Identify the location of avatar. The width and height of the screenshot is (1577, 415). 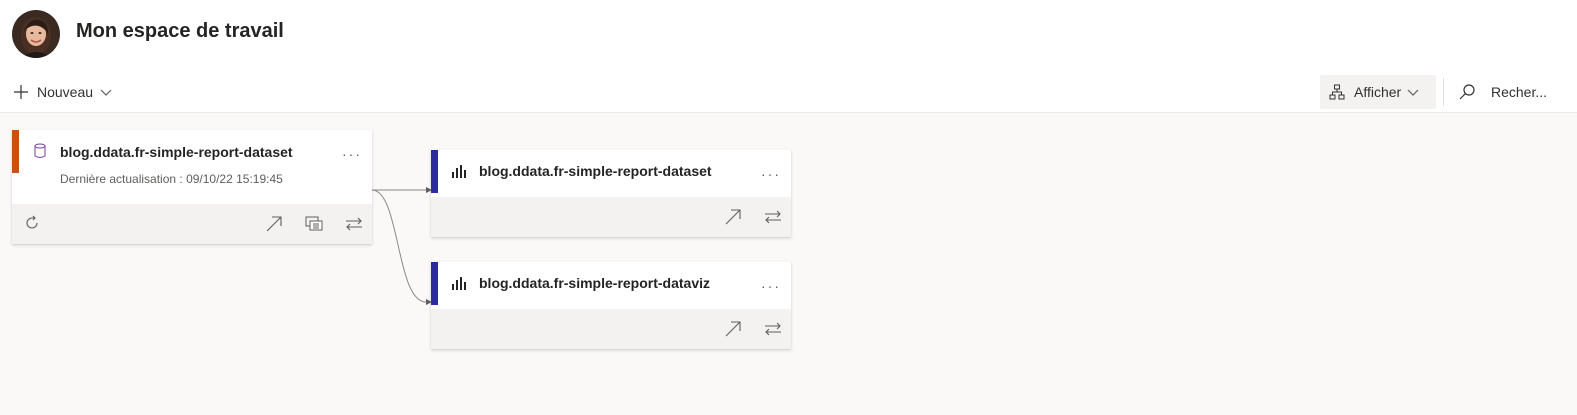
(36, 34).